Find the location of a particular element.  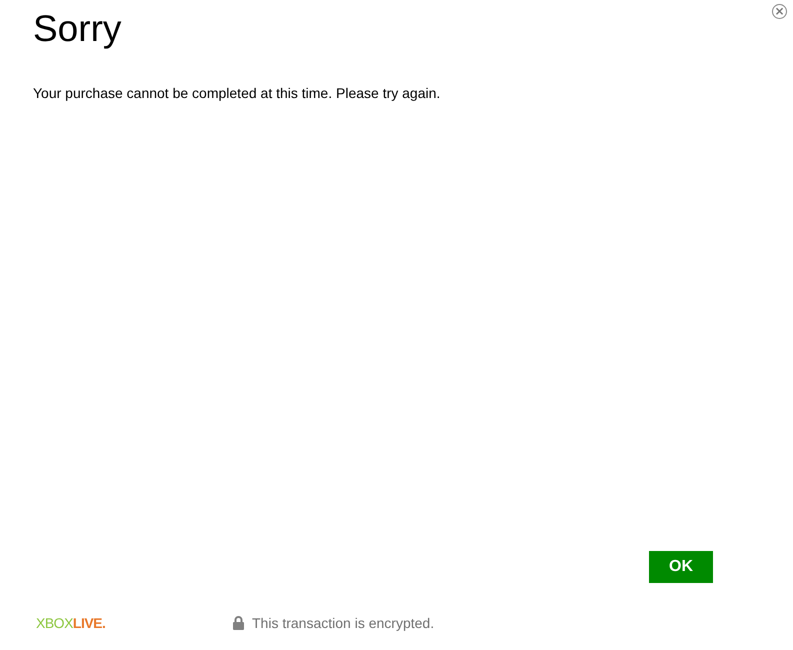

error-message: Your purchase cannot be completed at this time. Please try again. is located at coordinates (236, 93).